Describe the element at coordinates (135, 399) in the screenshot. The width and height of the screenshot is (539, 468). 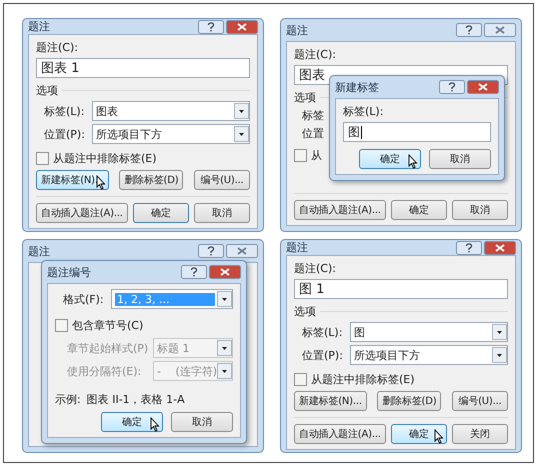
I see `example-text: 图表 II-1，表格 1-A` at that location.